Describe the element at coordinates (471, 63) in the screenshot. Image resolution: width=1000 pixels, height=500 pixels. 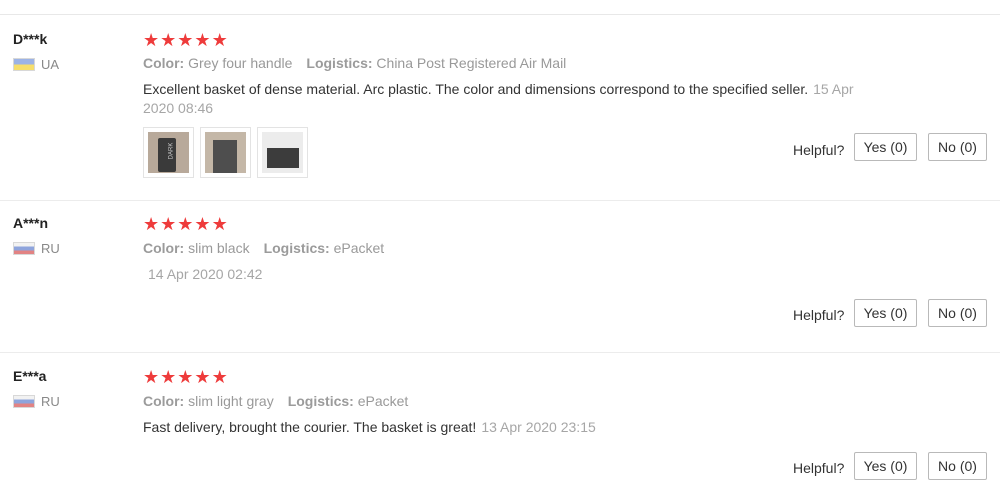
I see `logistics-value: China Post Registered Air Mail` at that location.